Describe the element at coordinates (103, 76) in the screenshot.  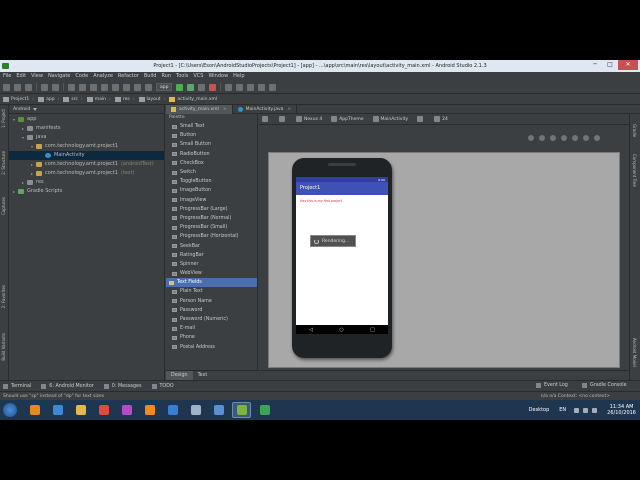
I see `menu-analyze: Analyze` at that location.